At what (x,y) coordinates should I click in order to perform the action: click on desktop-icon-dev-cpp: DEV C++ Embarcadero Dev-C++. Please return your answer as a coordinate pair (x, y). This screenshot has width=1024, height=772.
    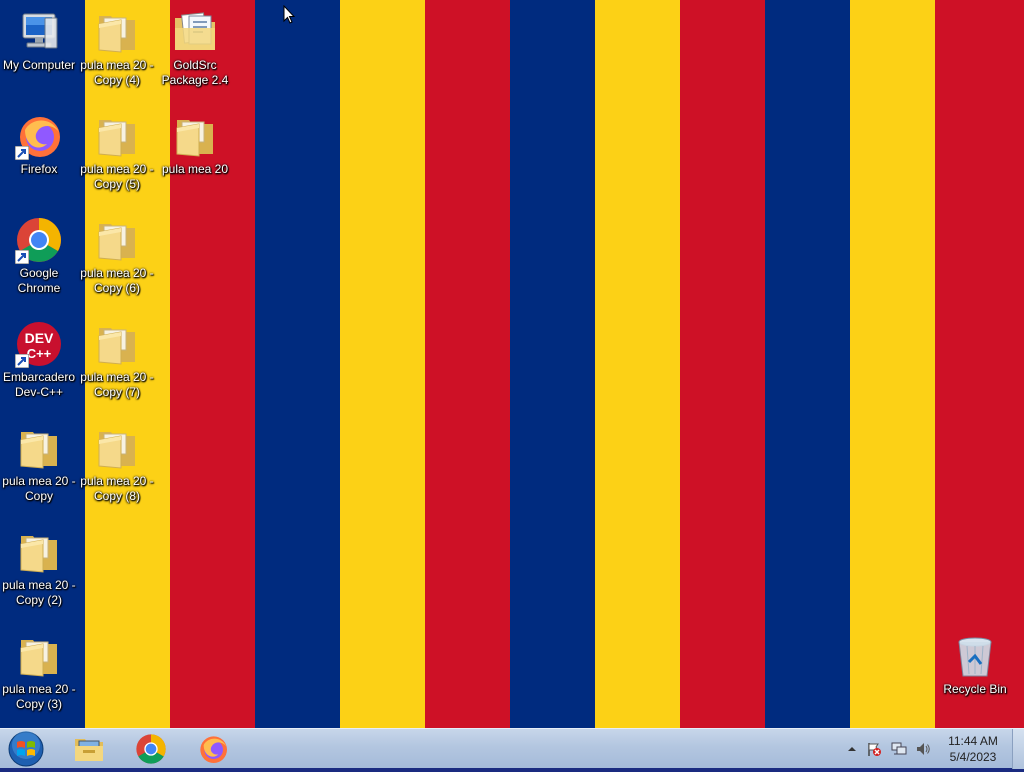
    Looking at the image, I should click on (39, 362).